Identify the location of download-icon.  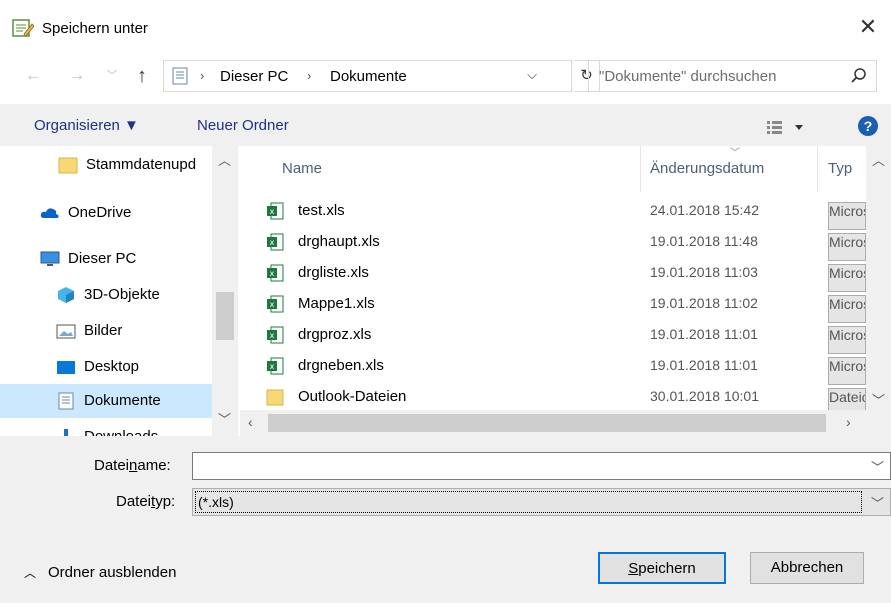
(66, 432).